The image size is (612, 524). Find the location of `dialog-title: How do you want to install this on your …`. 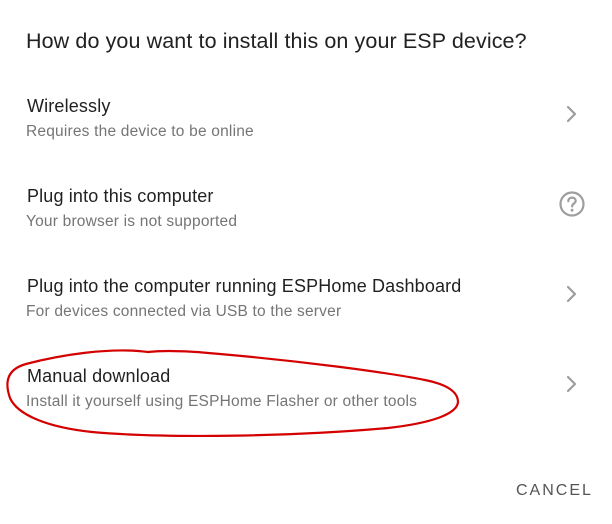

dialog-title: How do you want to install this on your … is located at coordinates (276, 41).